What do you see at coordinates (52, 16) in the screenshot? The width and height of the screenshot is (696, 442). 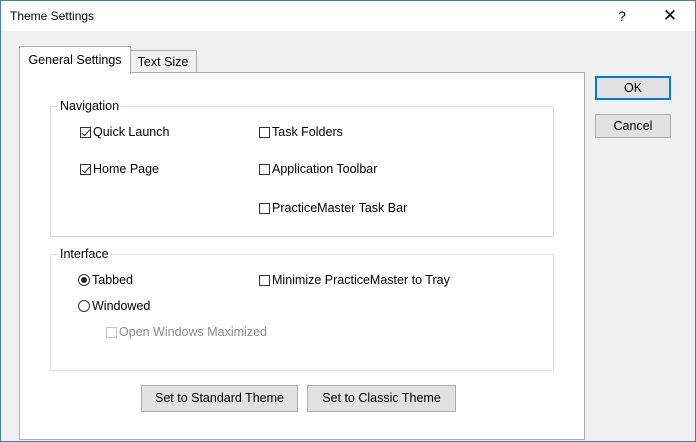 I see `window-title: Theme Settings` at bounding box center [52, 16].